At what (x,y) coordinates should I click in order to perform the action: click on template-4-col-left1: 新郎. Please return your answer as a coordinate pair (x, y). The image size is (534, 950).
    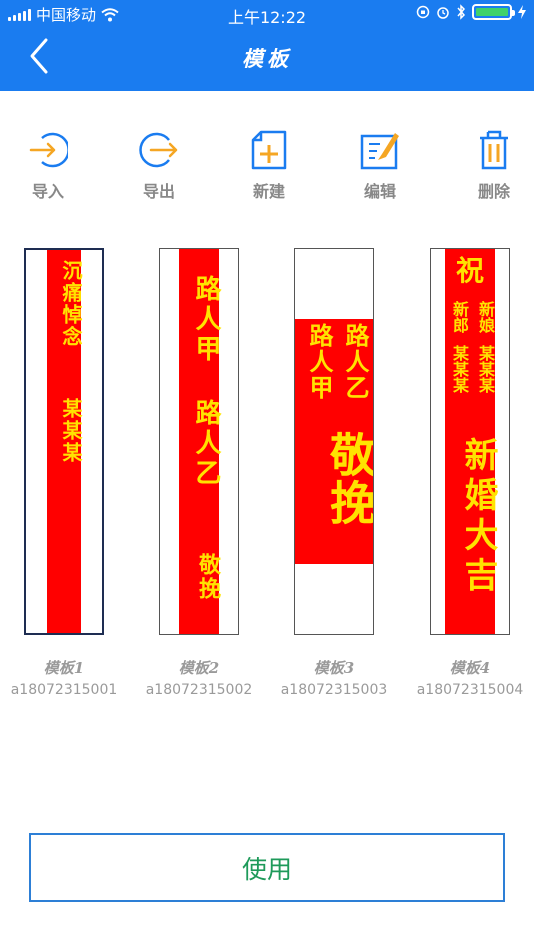
    Looking at the image, I should click on (459, 317).